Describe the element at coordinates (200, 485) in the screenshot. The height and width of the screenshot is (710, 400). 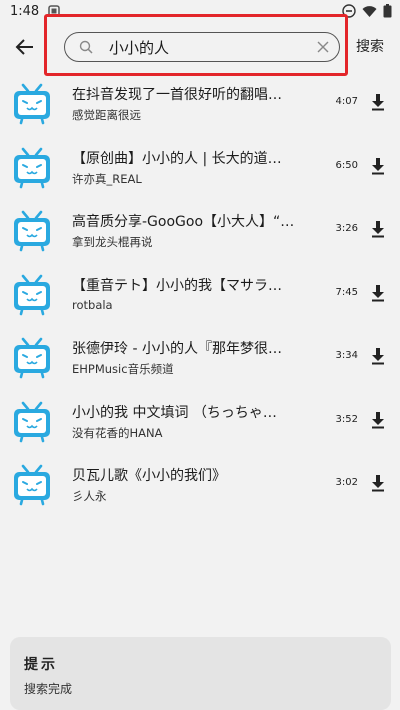
I see `list-item: 贝瓦儿歌《小小的我们》 彡人永 3:02` at that location.